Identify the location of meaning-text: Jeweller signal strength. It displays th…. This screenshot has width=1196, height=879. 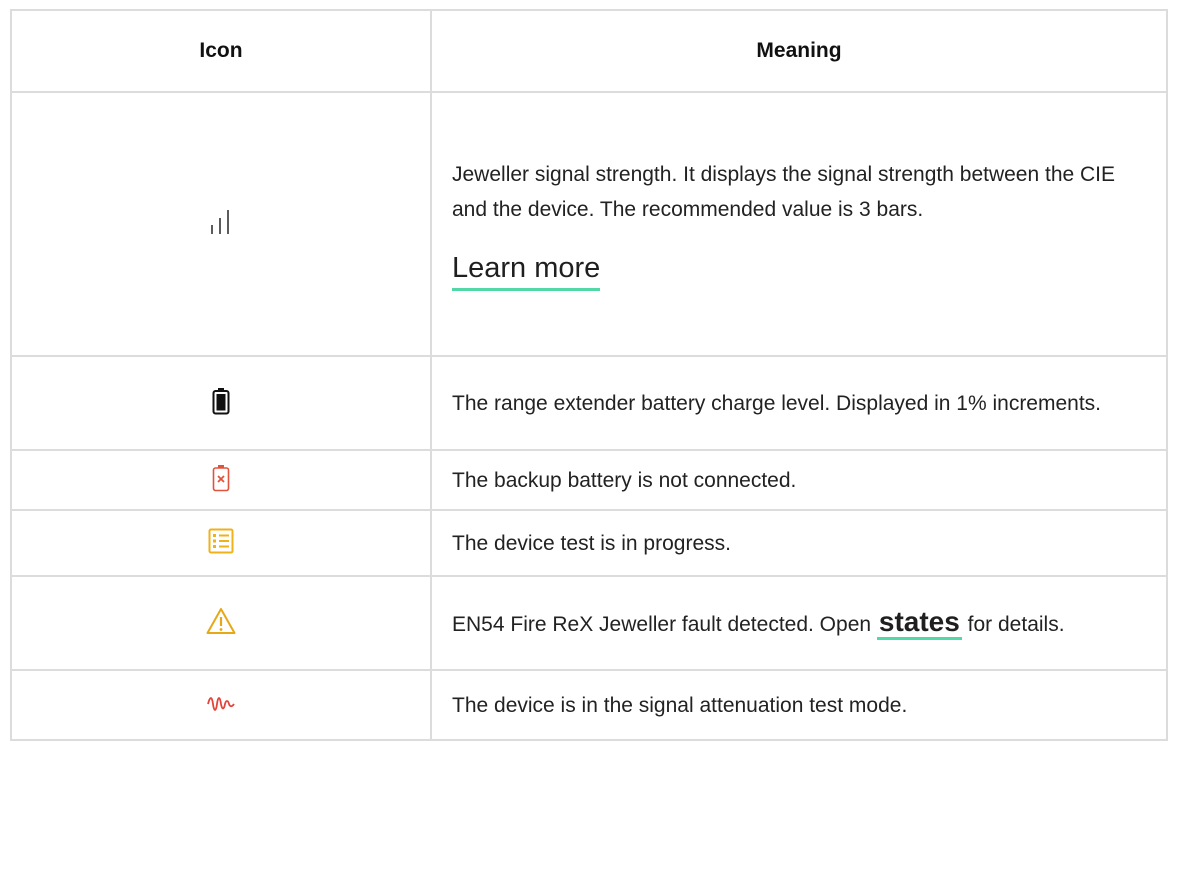
(784, 192).